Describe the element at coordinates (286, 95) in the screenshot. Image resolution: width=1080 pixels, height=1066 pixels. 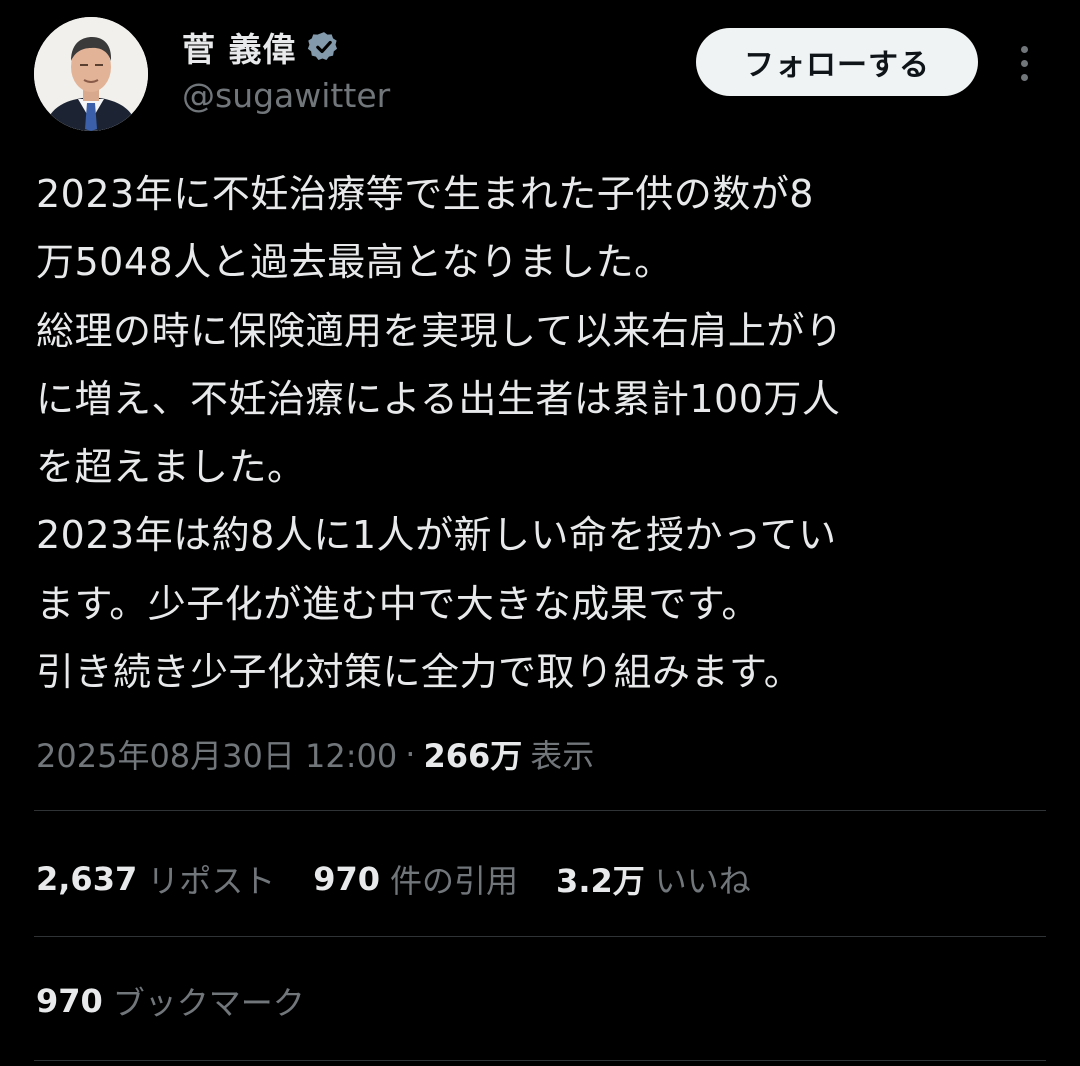
I see `author-handle: @sugawitter` at that location.